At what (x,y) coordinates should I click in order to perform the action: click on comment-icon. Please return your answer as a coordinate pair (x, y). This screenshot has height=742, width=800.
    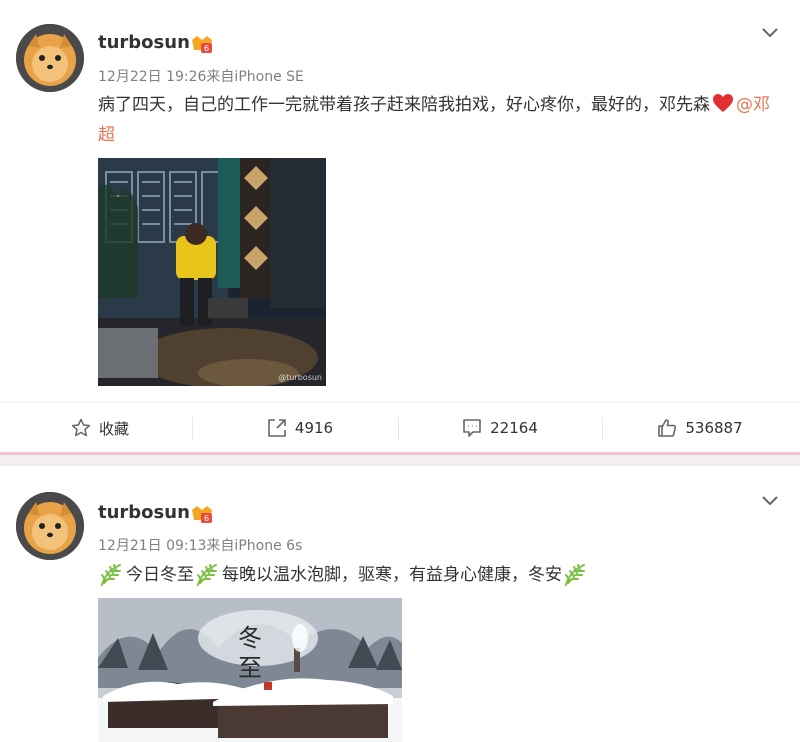
    Looking at the image, I should click on (472, 428).